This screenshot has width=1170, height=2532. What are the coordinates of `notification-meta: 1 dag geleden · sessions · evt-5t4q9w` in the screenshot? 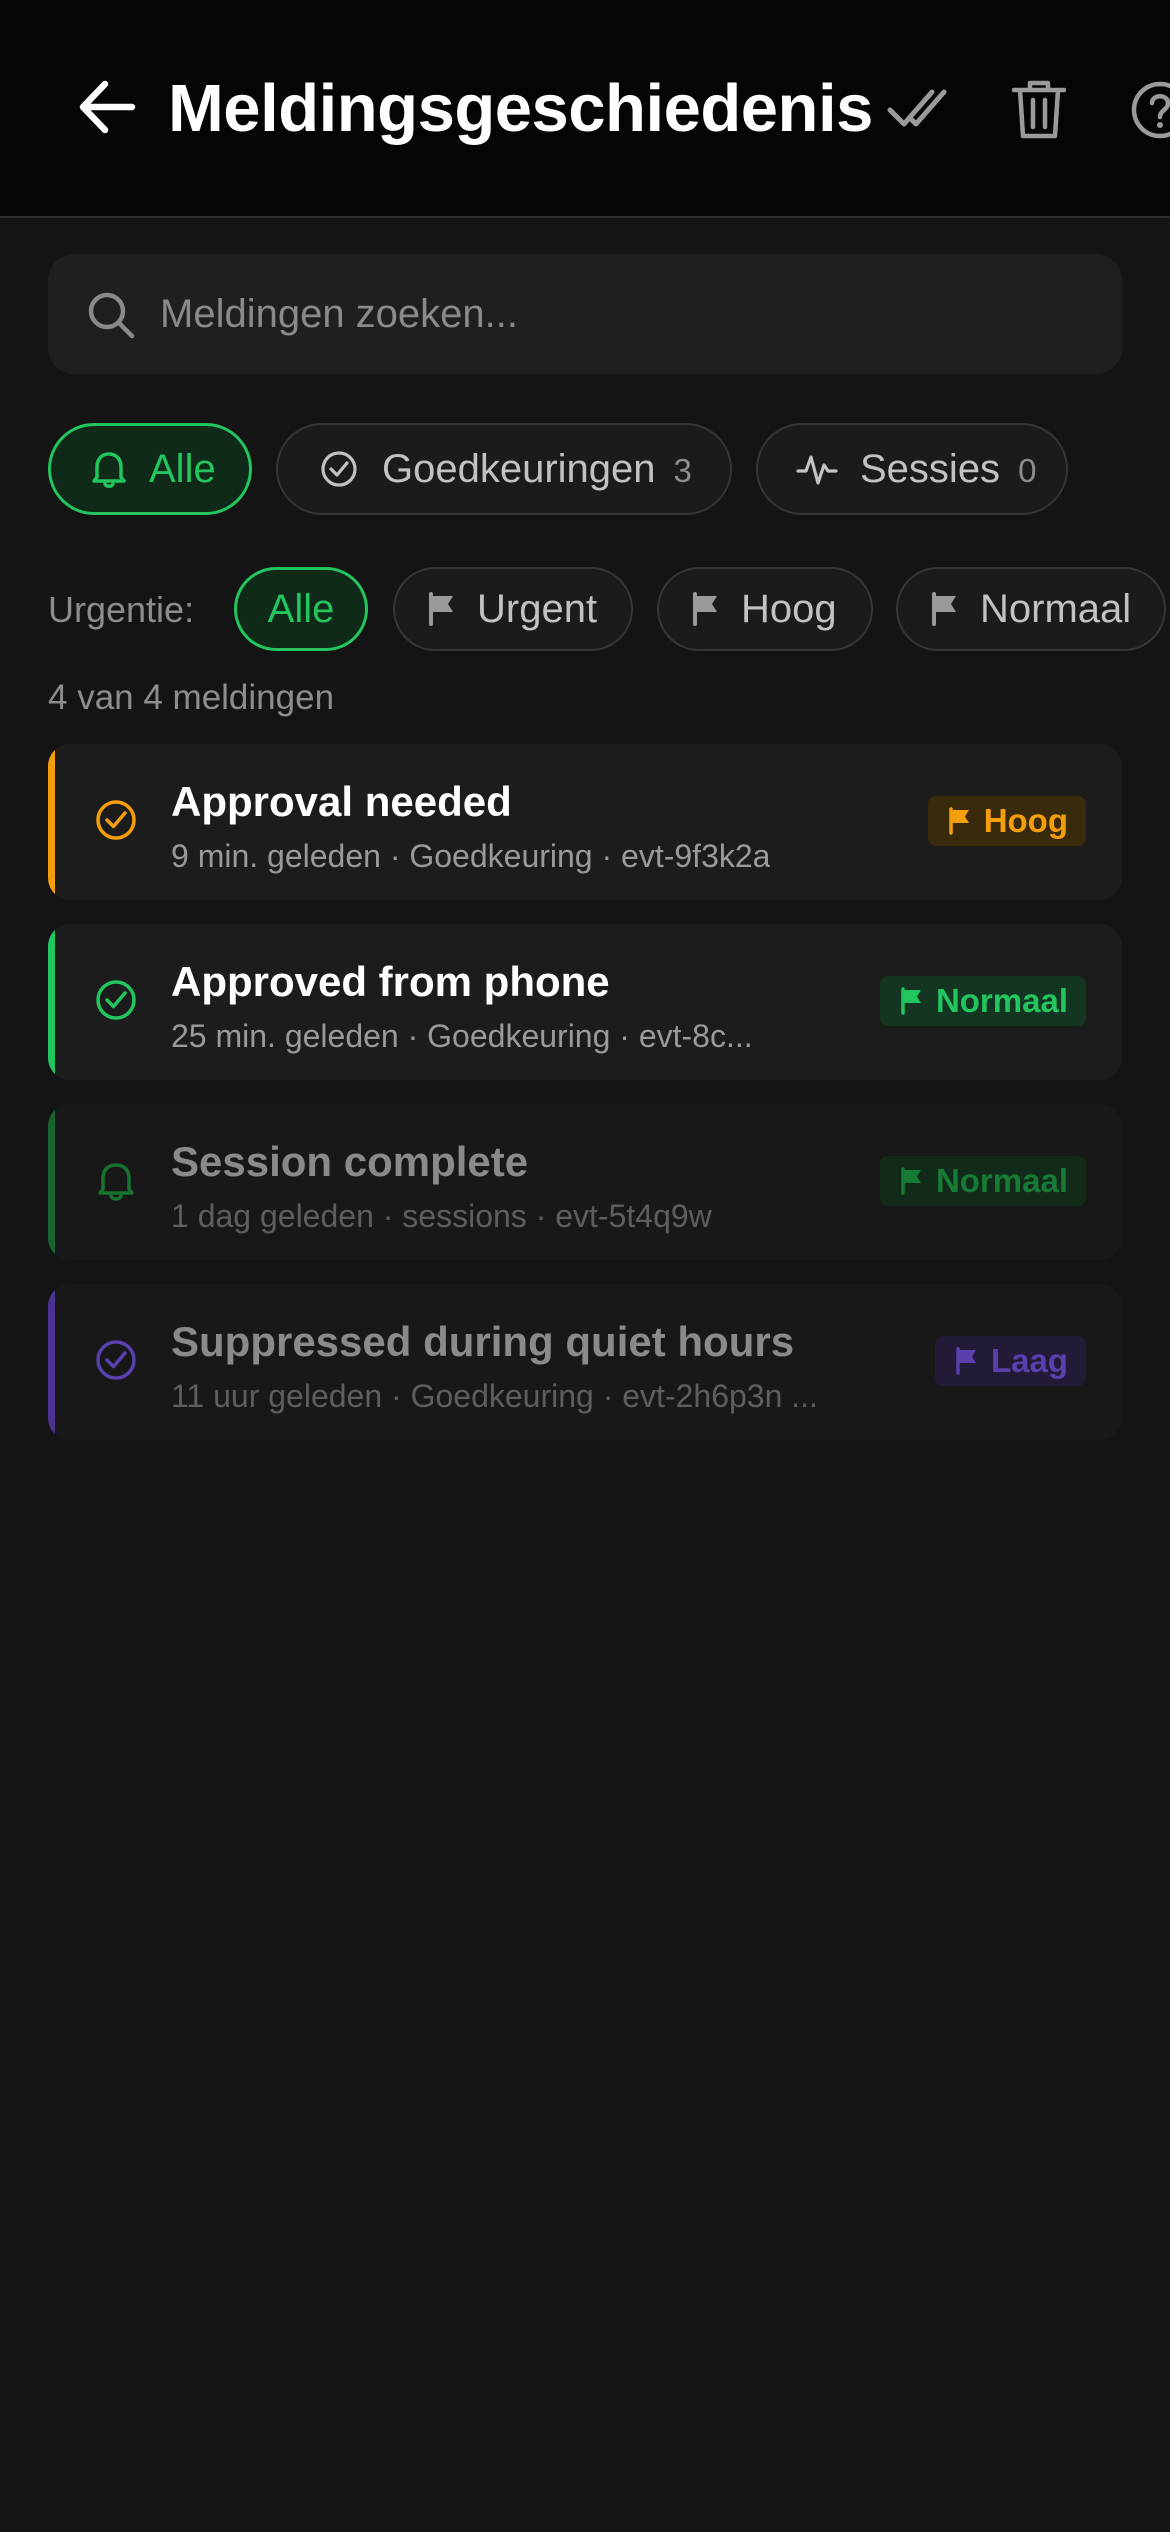 It's located at (441, 1216).